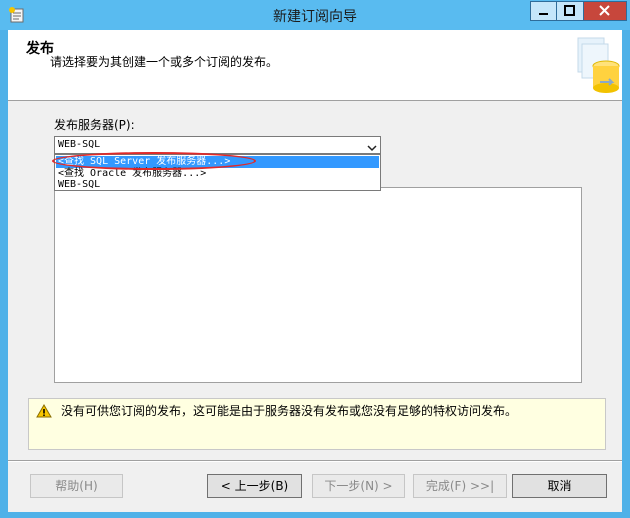 The width and height of the screenshot is (630, 518). I want to click on next-button: 下一步(N) >, so click(358, 486).